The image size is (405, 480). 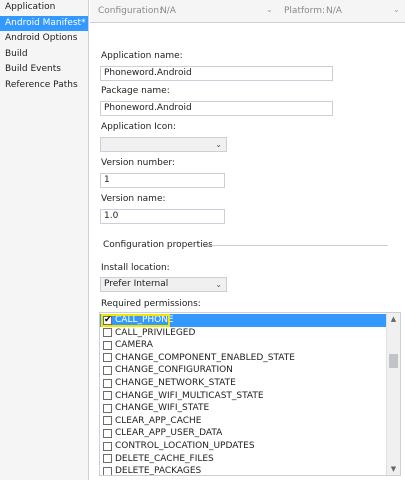 I want to click on permission-row: CHANGE_WIFI_MULTICAST_STATE, so click(x=243, y=396).